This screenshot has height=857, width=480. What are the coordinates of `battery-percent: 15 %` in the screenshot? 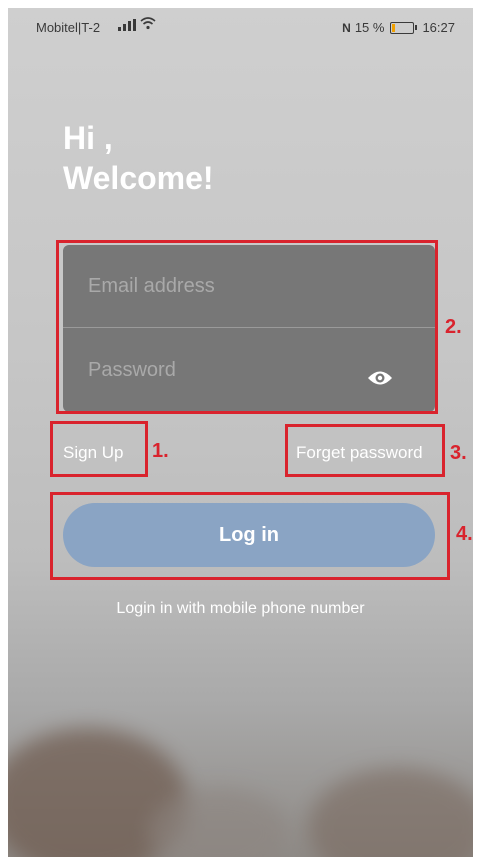 It's located at (369, 27).